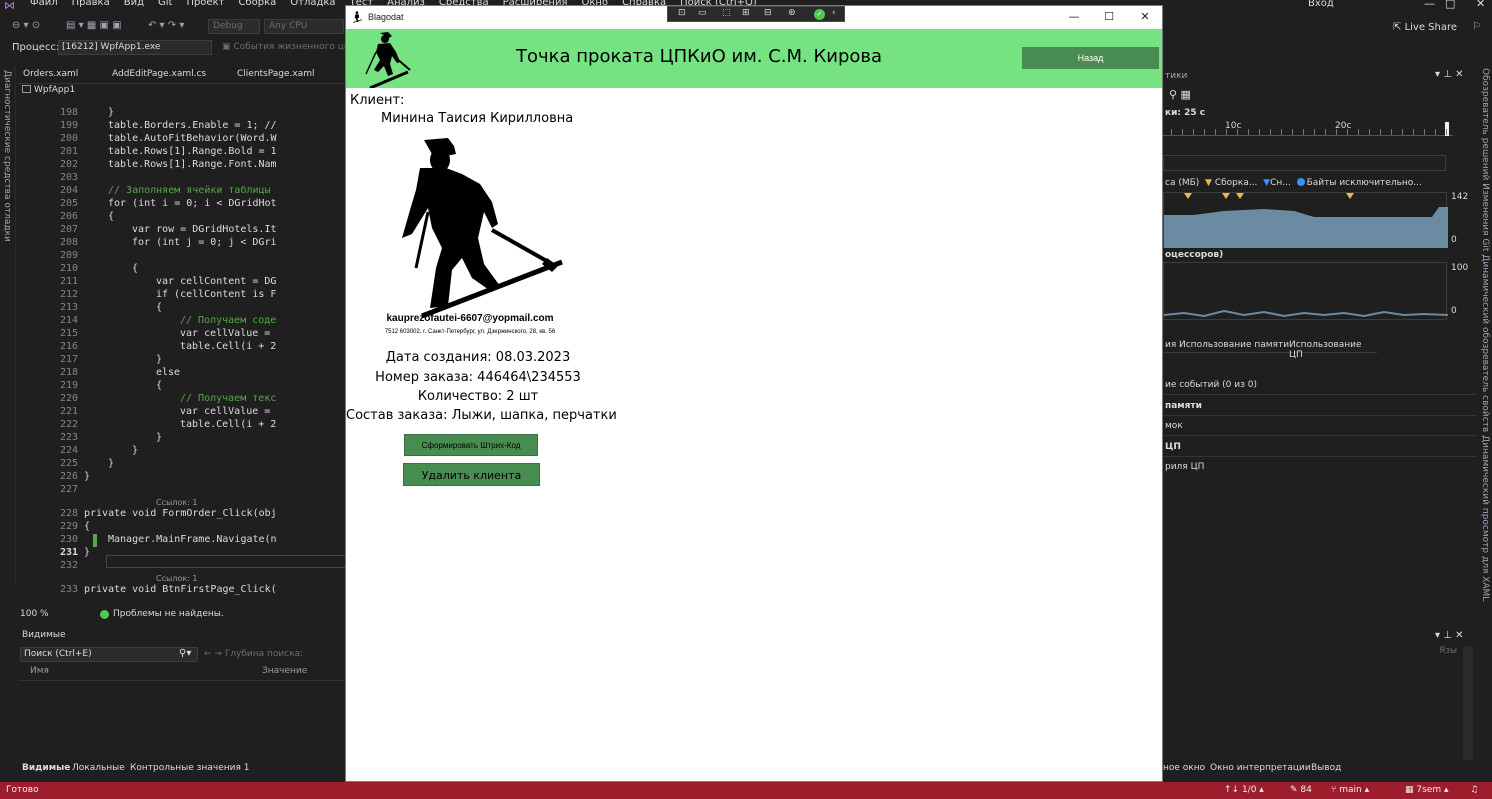 The image size is (1492, 799). What do you see at coordinates (46, 768) in the screenshot?
I see `tab-autos: Видимые` at bounding box center [46, 768].